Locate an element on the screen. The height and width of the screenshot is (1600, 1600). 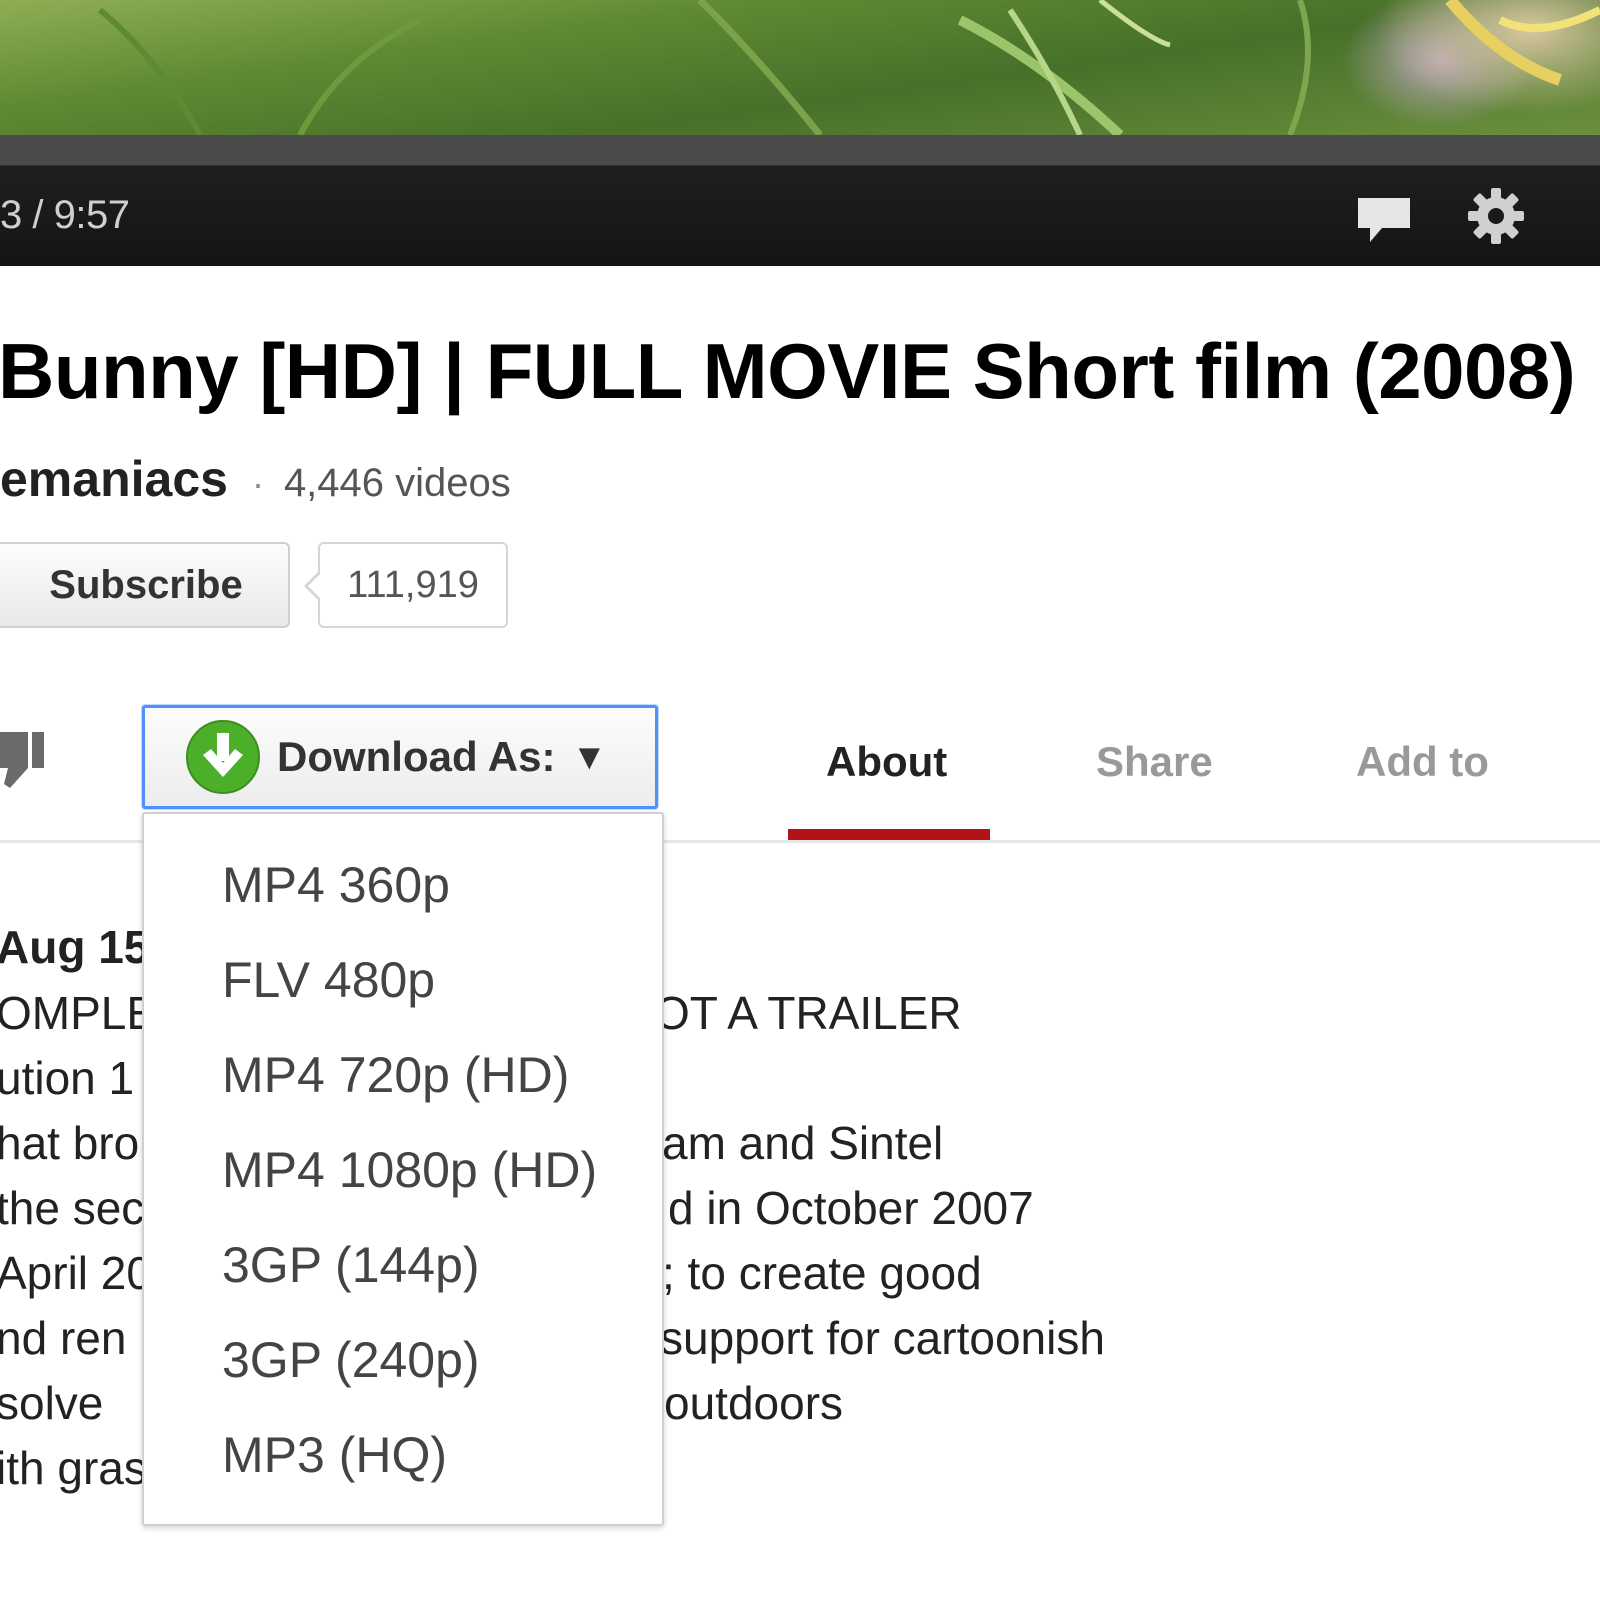
menu-item-3gp-240p: 3GP (240p) is located at coordinates (351, 1360).